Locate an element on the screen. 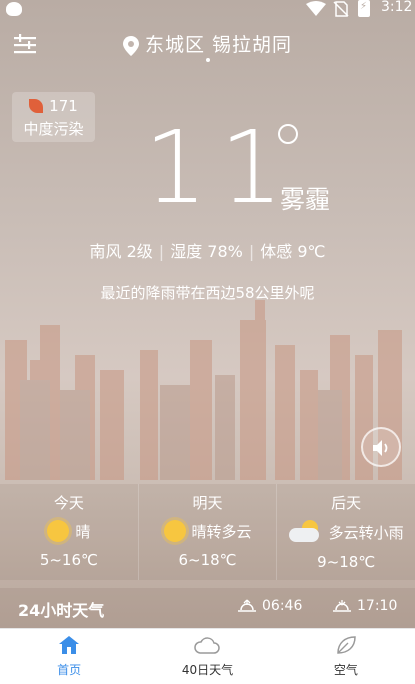  forecast-condition: 晴转多云 is located at coordinates (221, 531).